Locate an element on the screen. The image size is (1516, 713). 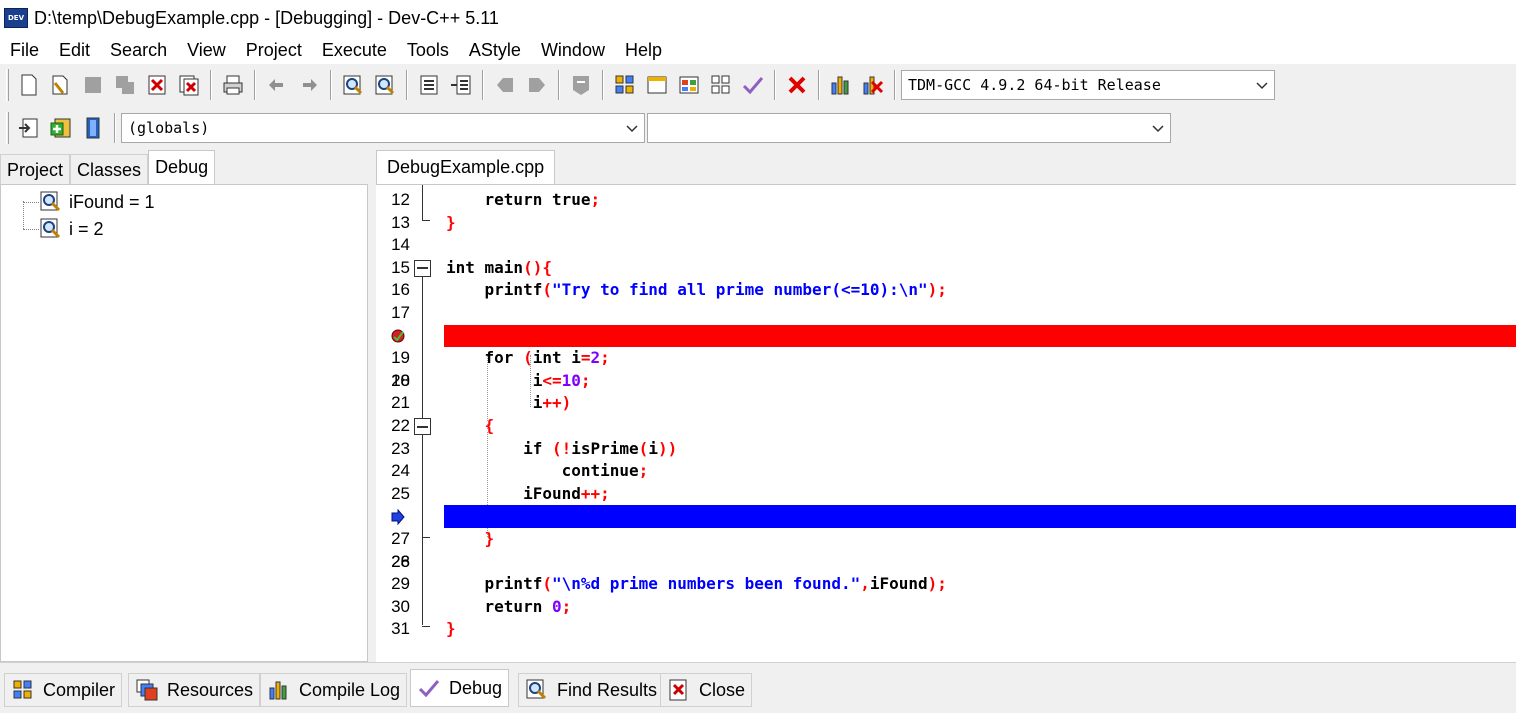
find-button is located at coordinates (353, 85).